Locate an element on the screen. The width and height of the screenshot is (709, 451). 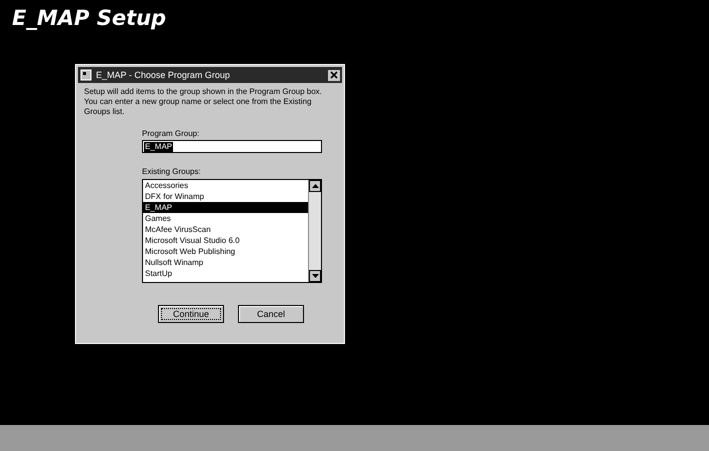
group-list-item: McAfee VirusScan is located at coordinates (225, 229).